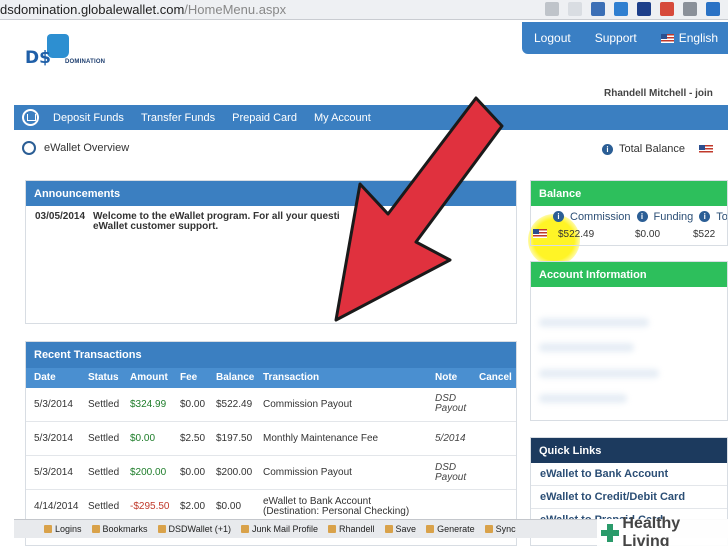  Describe the element at coordinates (88, 118) in the screenshot. I see `nav-deposit-funds: Deposit Funds` at that location.